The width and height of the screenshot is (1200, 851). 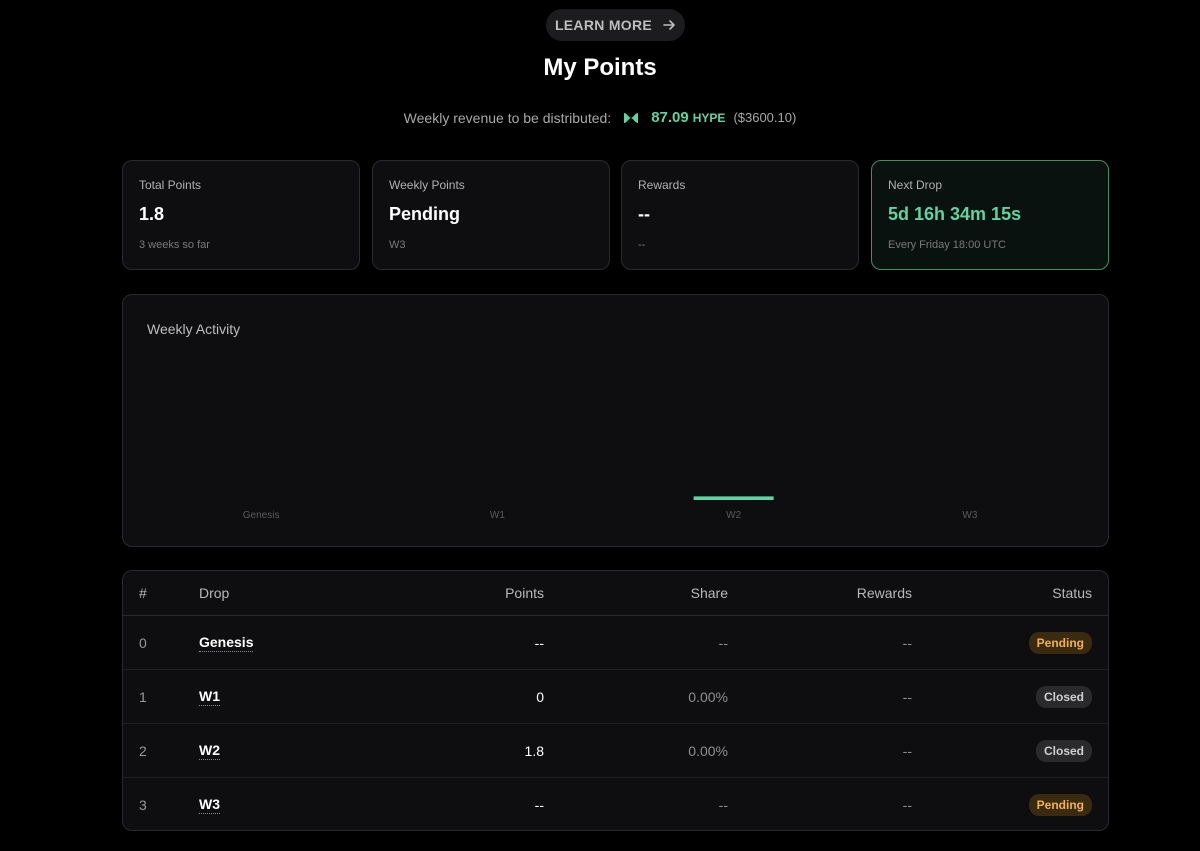 I want to click on card-value: Pending, so click(x=424, y=214).